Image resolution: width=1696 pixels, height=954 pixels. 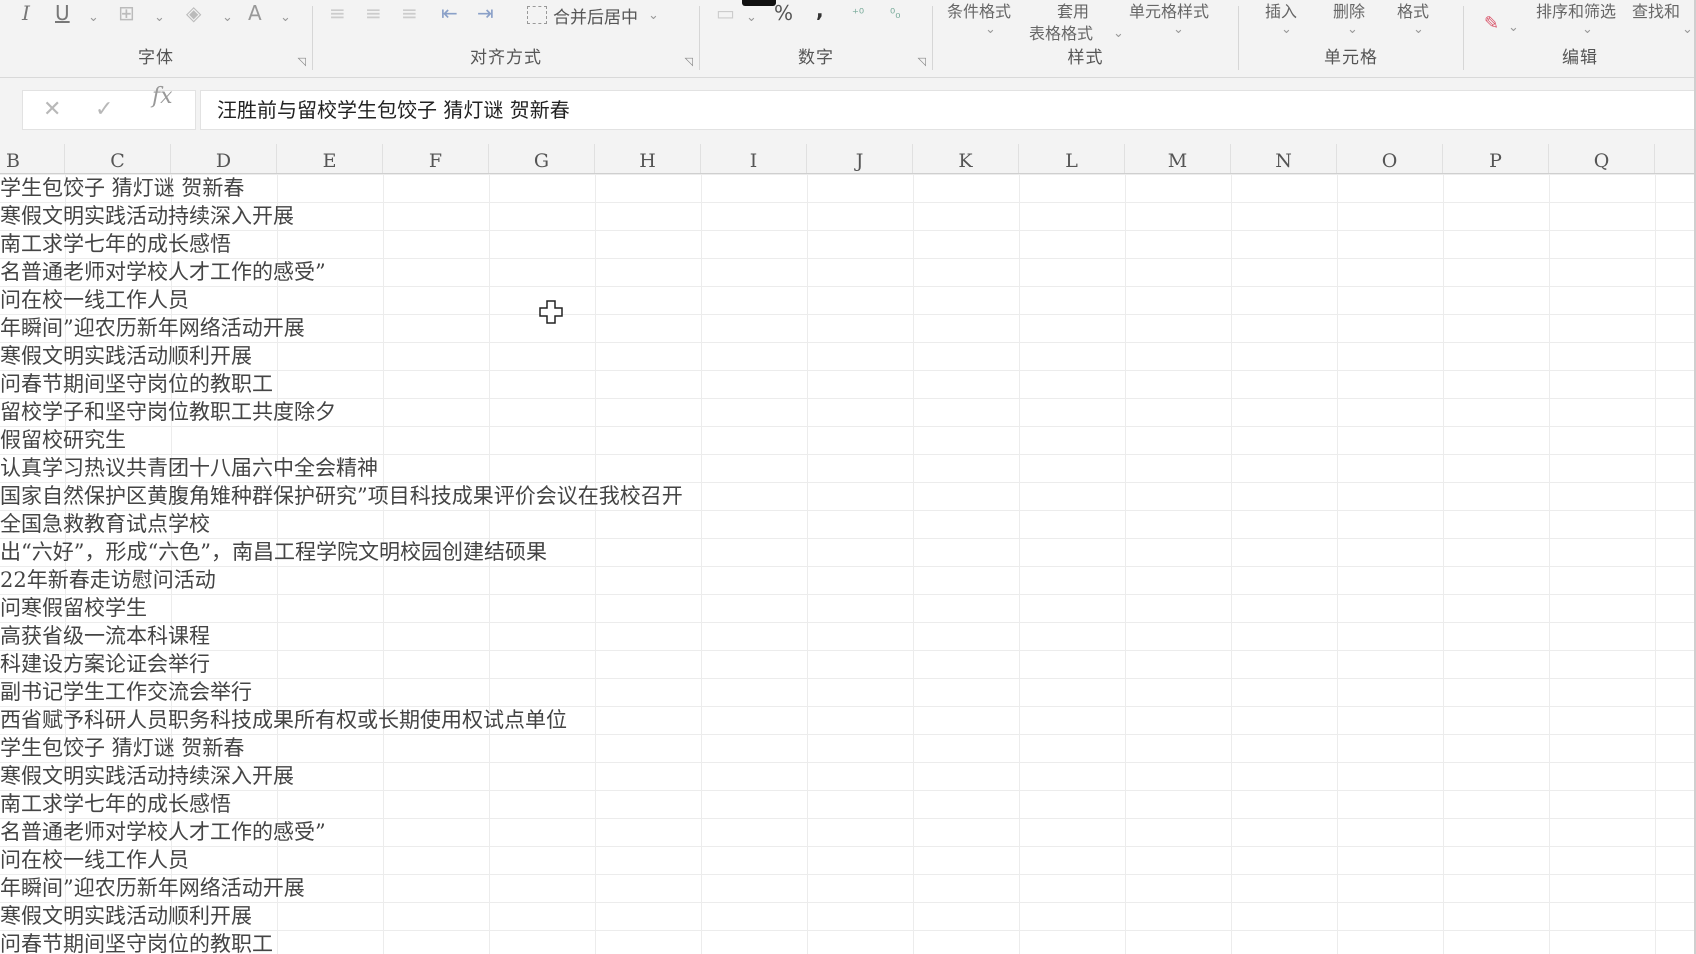 I want to click on format-button: 格式, so click(x=1413, y=11).